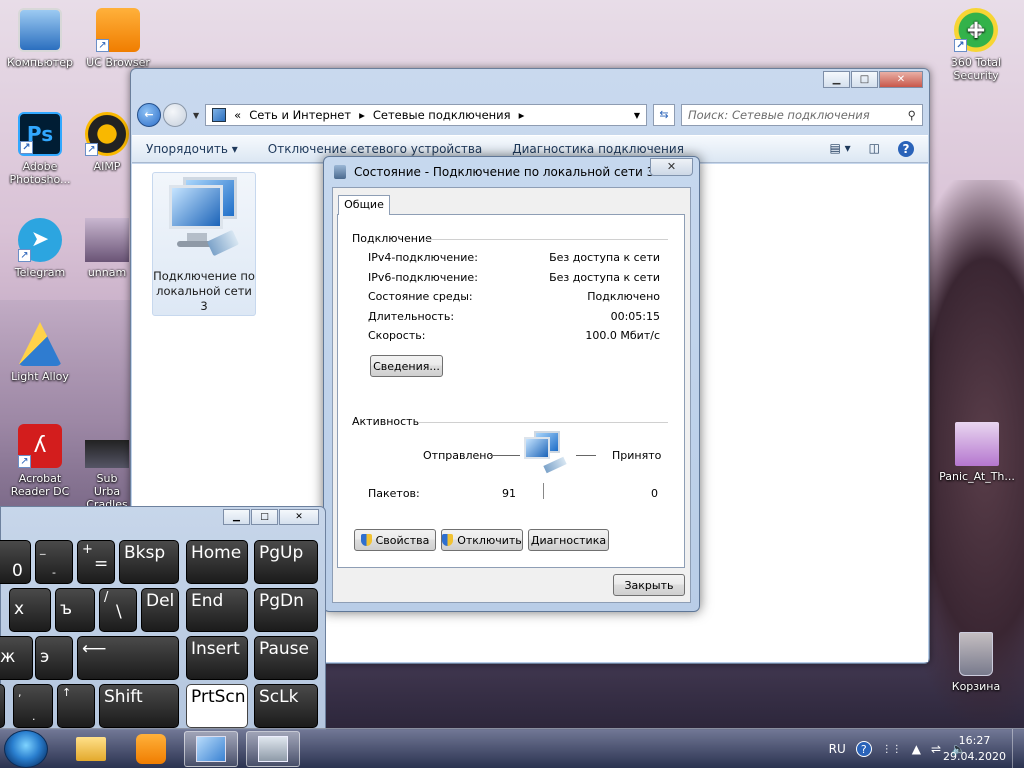 This screenshot has width=1024, height=768. Describe the element at coordinates (568, 540) in the screenshot. I see `diagnose-button: Диагностика` at that location.